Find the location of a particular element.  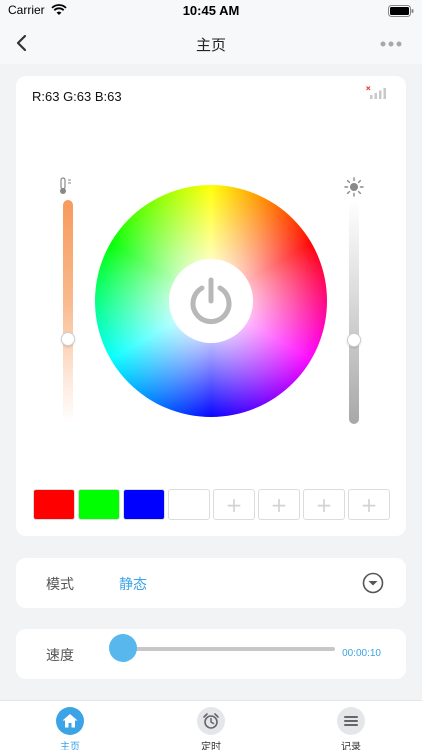

mode-selector: 模式 静态 is located at coordinates (211, 583).